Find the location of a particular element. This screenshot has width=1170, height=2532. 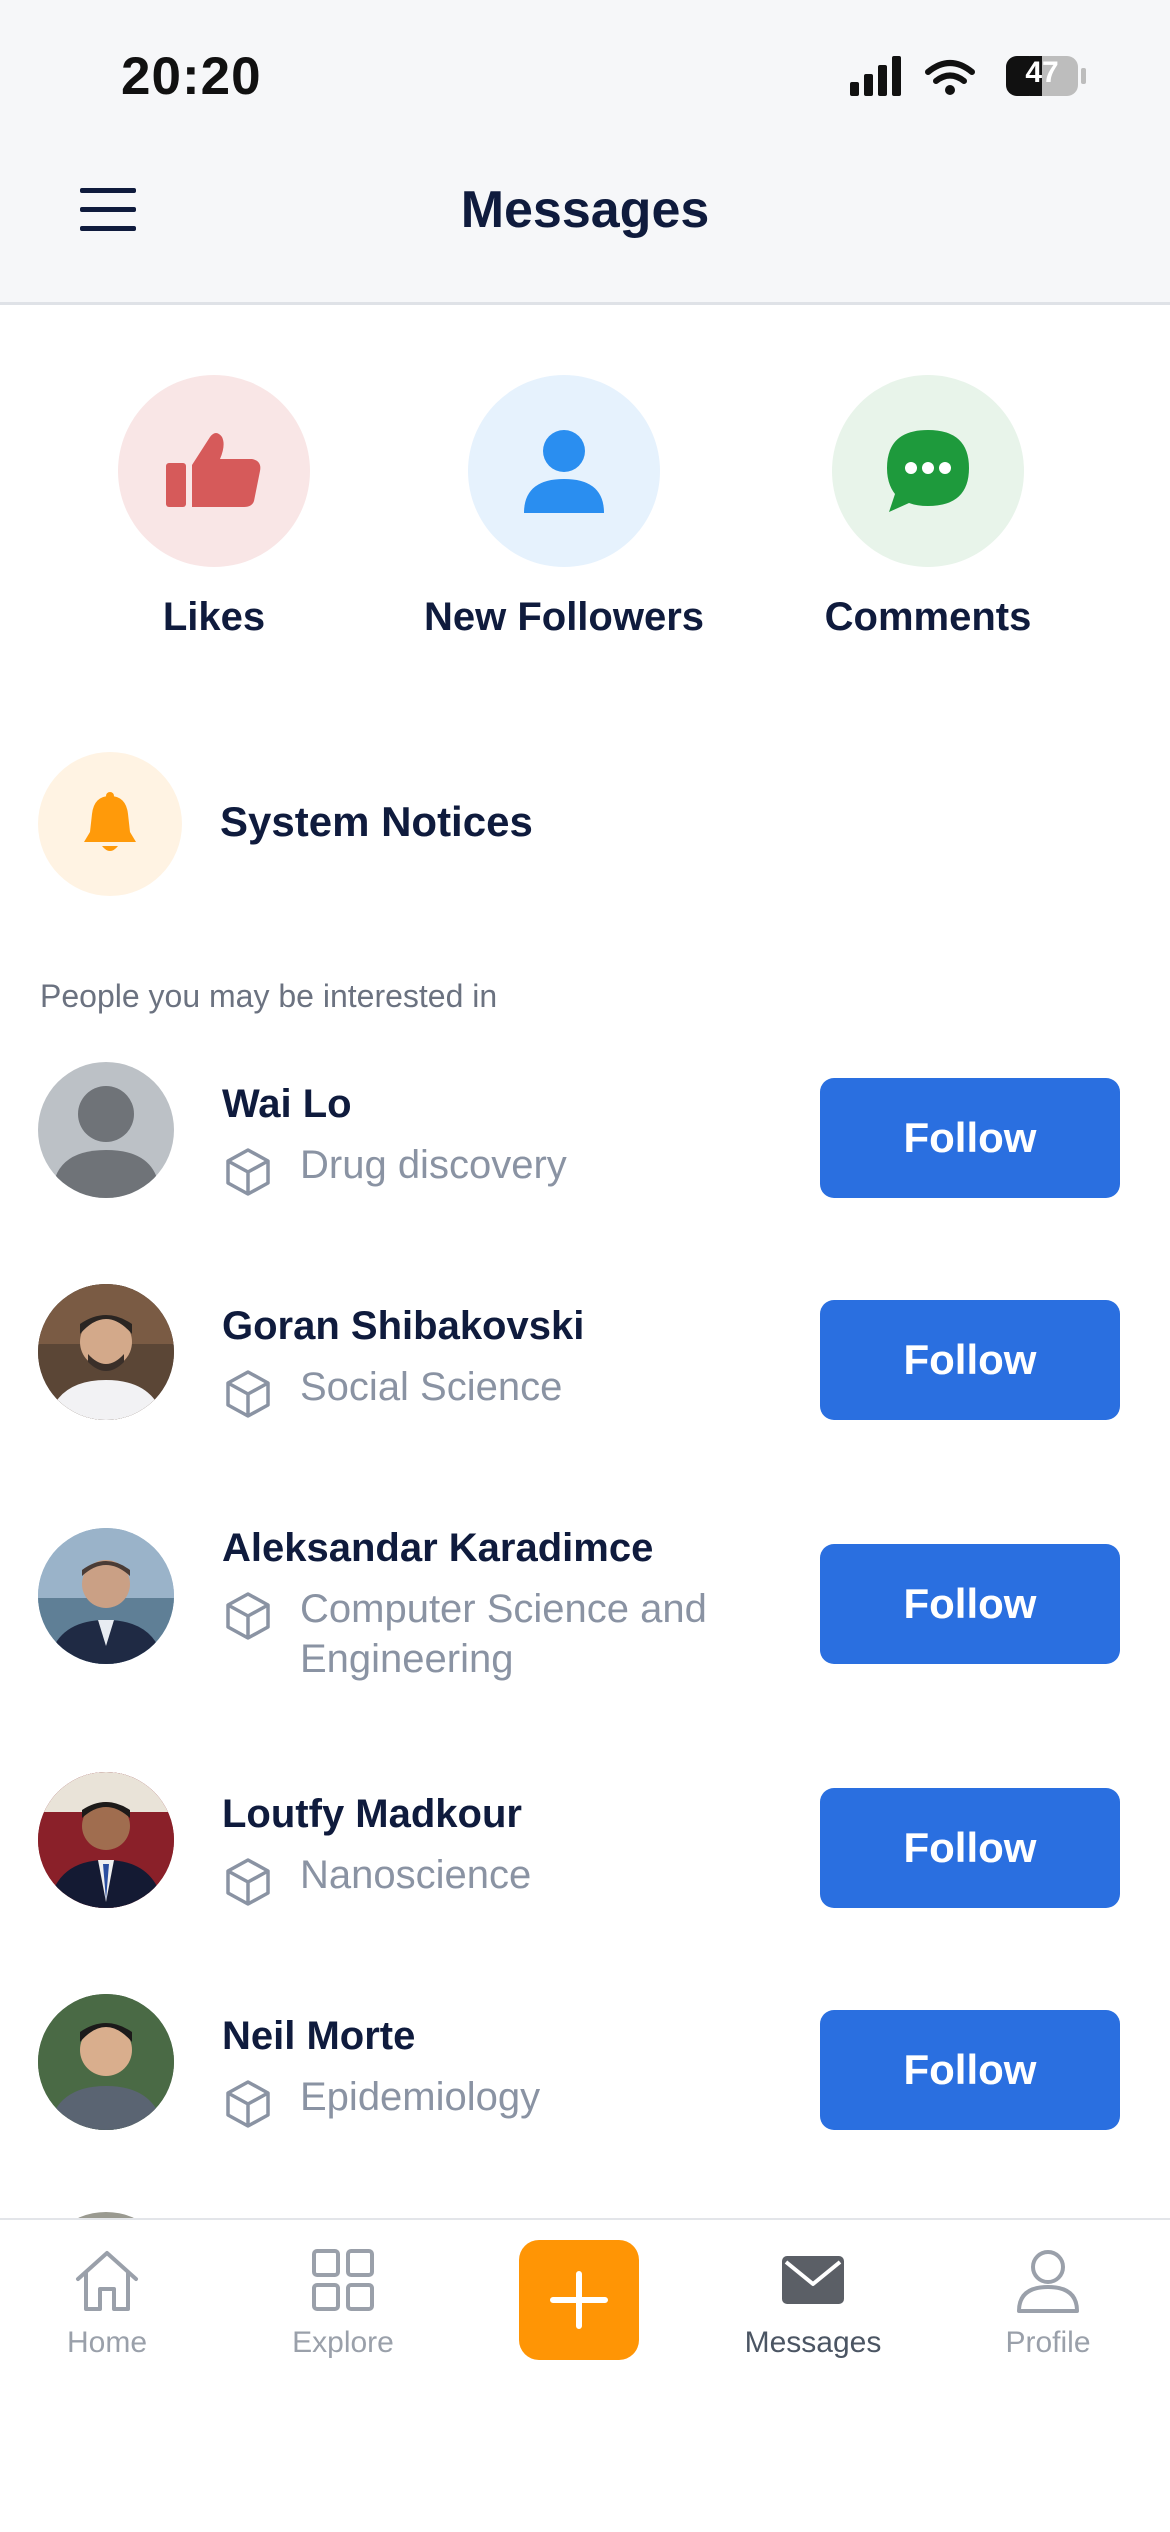

system-notices-row: System Notices is located at coordinates (338, 824).